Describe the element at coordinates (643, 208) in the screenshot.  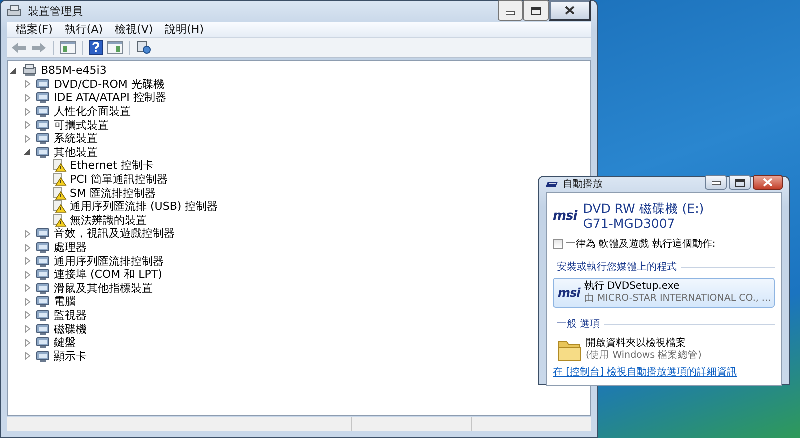
I see `device-name: DVD RW 磁碟機 (E:)` at that location.